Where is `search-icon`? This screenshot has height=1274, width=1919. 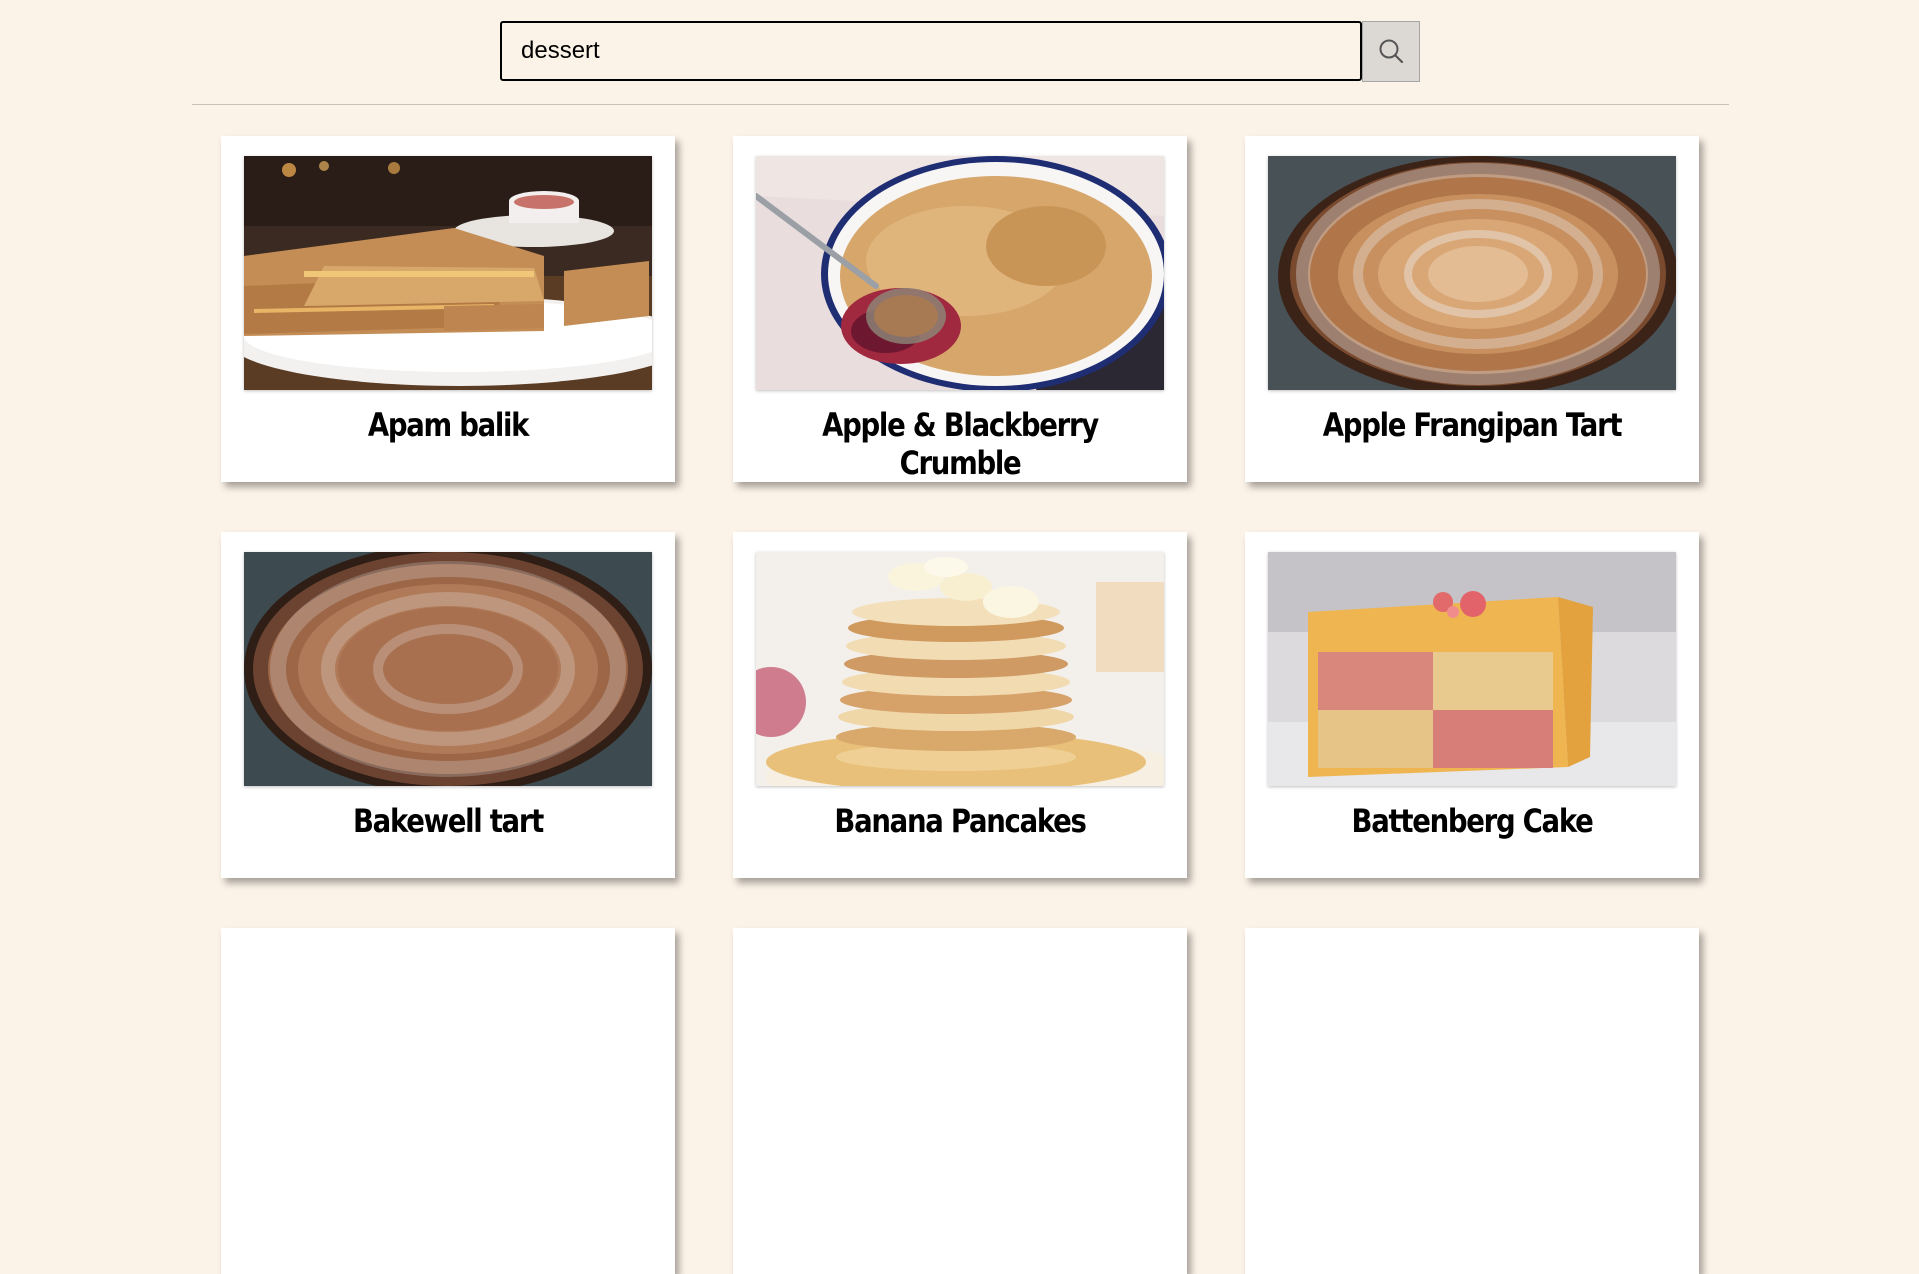 search-icon is located at coordinates (1391, 51).